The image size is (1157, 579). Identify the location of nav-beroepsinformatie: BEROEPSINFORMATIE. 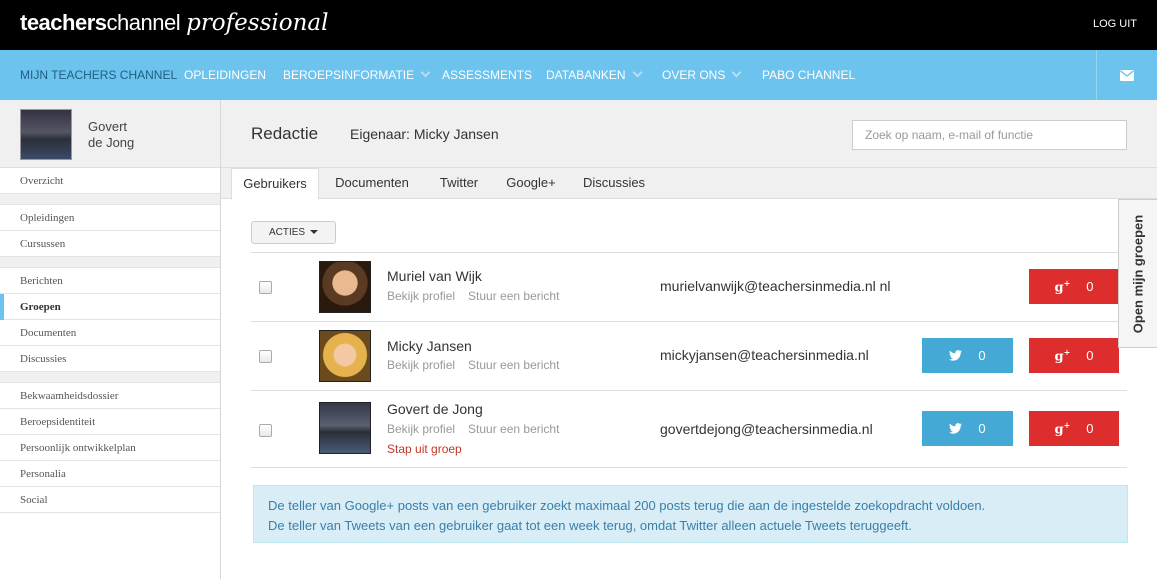
(357, 75).